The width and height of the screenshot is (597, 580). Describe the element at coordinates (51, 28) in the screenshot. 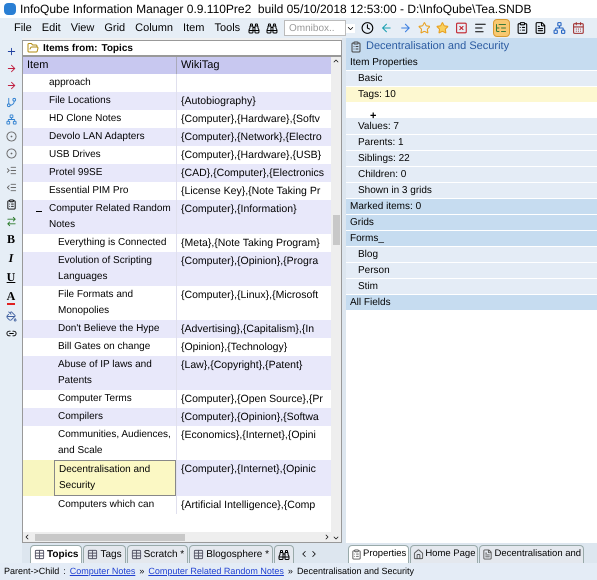

I see `menu-item: Edit` at that location.